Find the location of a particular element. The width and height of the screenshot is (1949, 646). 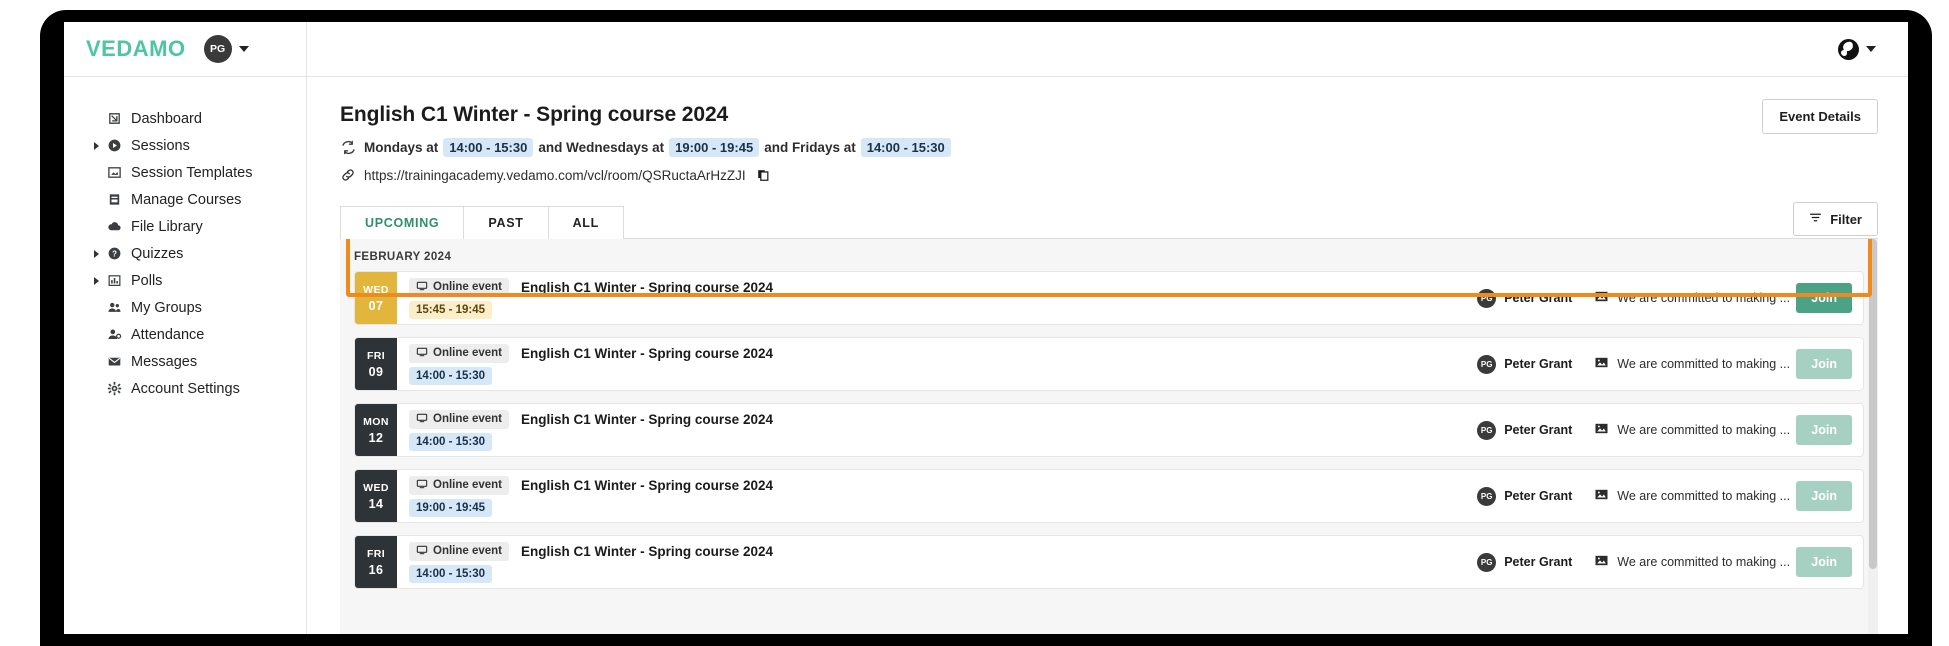

sidebar-item-dashboard: Dashboard is located at coordinates (185, 118).